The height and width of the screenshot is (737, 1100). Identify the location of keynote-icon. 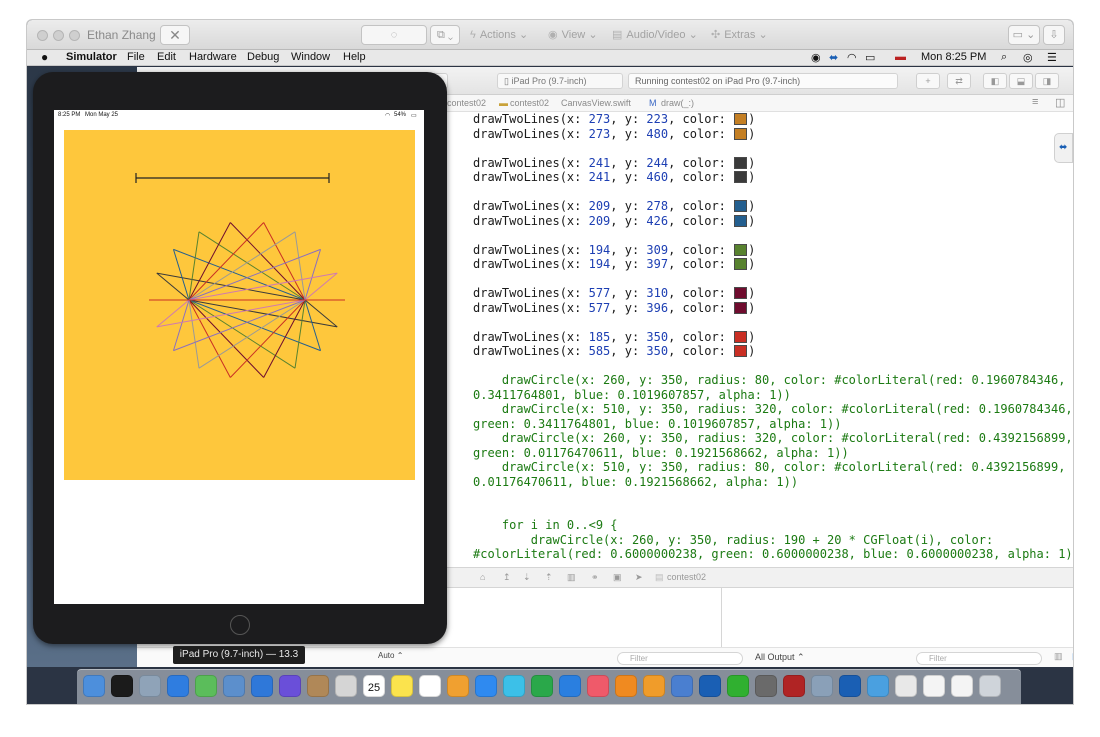
(570, 686).